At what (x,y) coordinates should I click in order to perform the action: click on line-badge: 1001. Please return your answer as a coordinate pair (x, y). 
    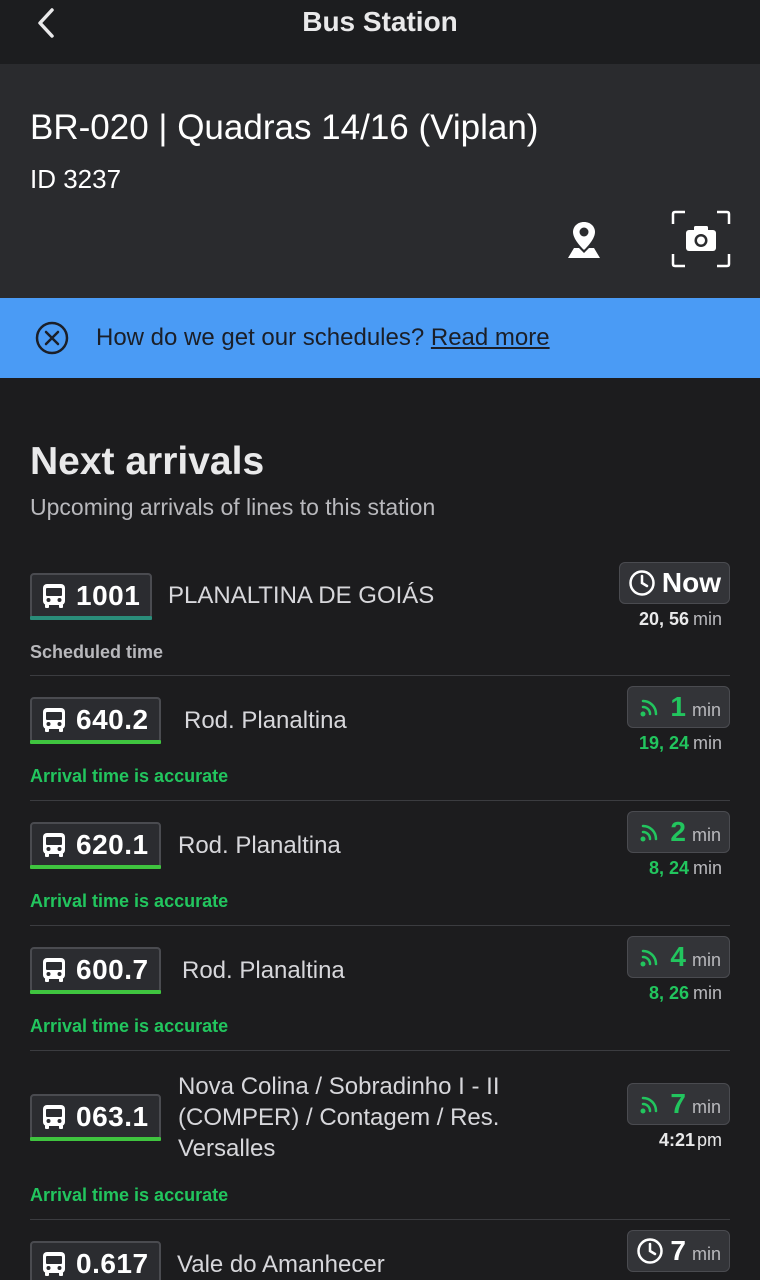
    Looking at the image, I should click on (91, 596).